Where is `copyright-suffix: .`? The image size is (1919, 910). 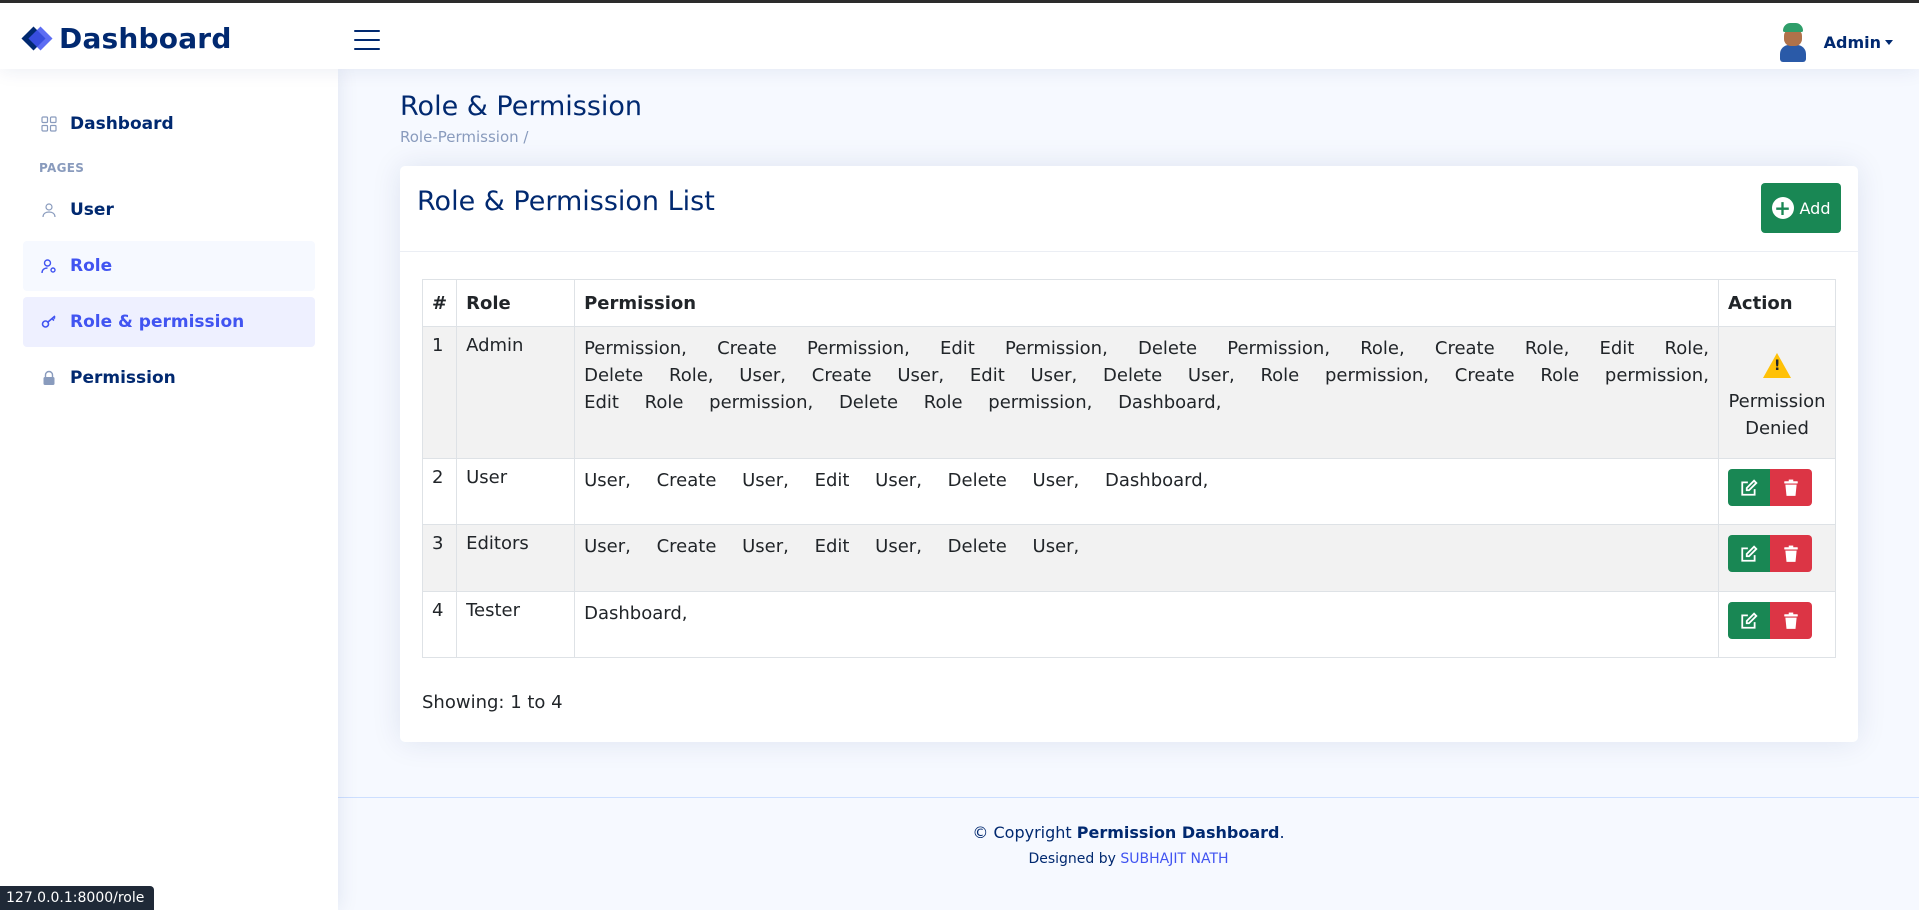 copyright-suffix: . is located at coordinates (1282, 832).